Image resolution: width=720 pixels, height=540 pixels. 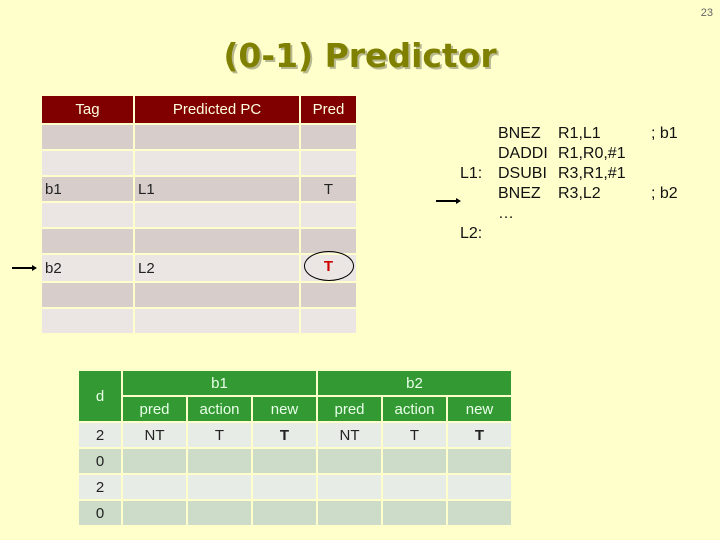 I want to click on code-args: R3,R1,#1, so click(x=592, y=173).